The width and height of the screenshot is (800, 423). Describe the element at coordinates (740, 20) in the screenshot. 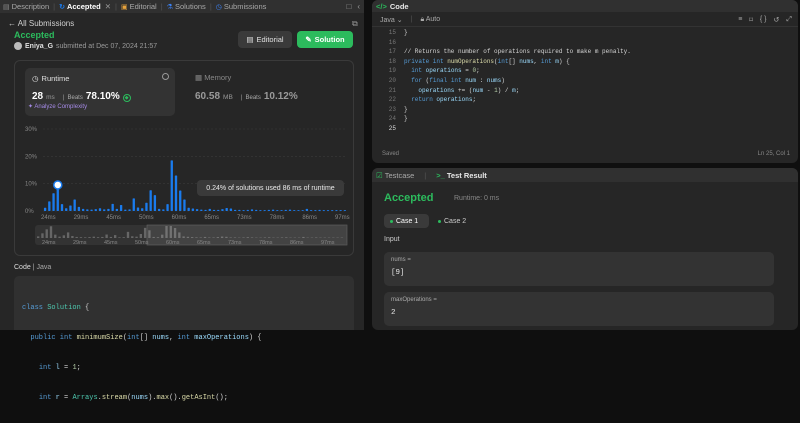

I see `format-icon: ≡` at that location.